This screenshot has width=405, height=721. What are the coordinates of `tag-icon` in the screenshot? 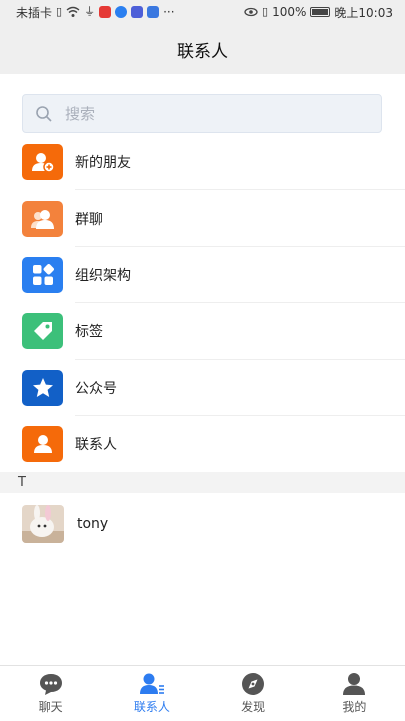 It's located at (42, 331).